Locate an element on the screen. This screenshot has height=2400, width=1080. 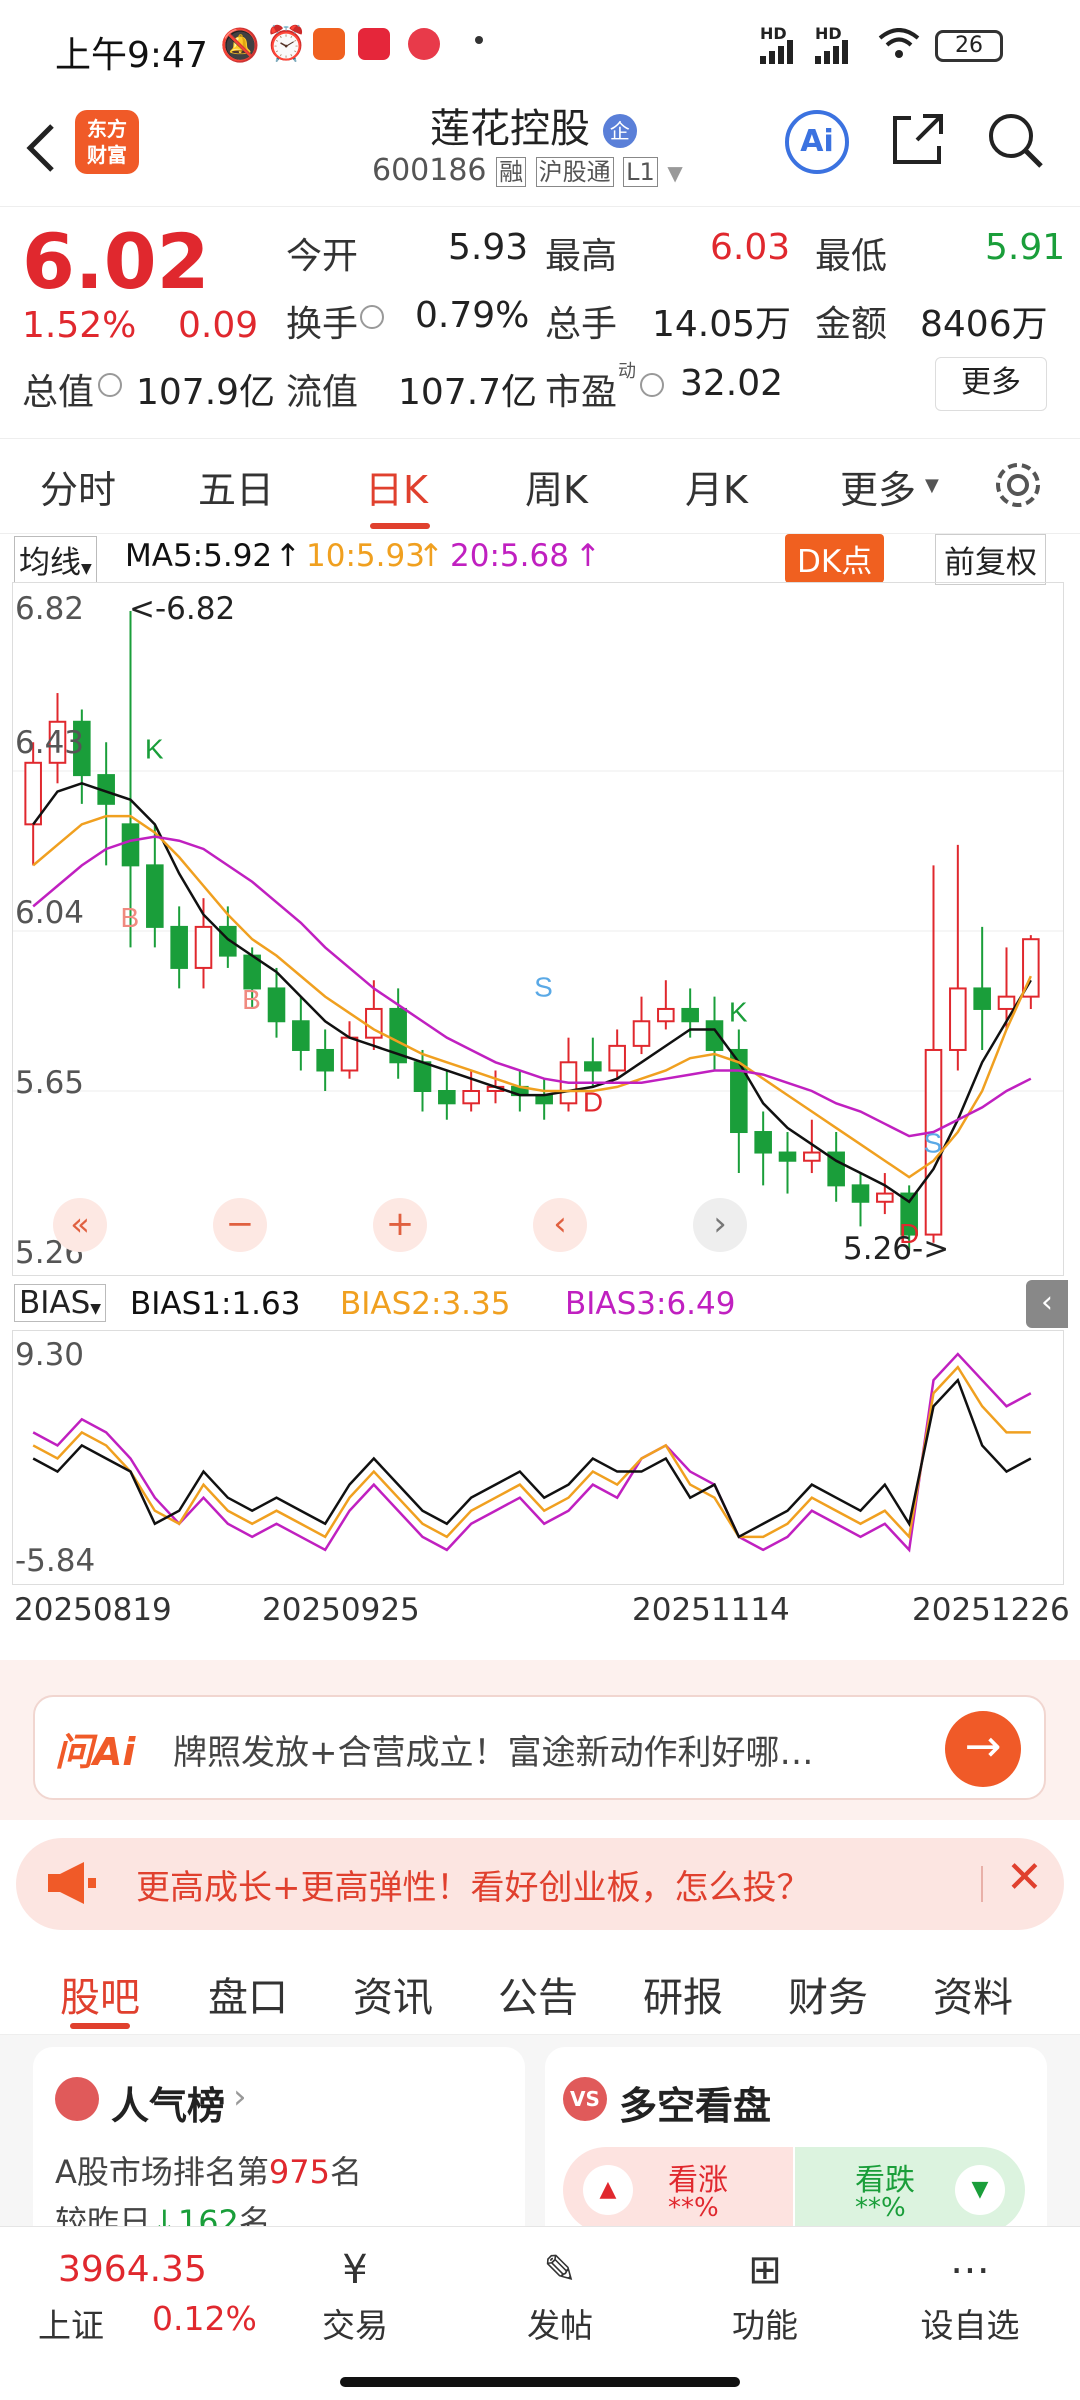
bias-select: BIAS▼ is located at coordinates (60, 1303).